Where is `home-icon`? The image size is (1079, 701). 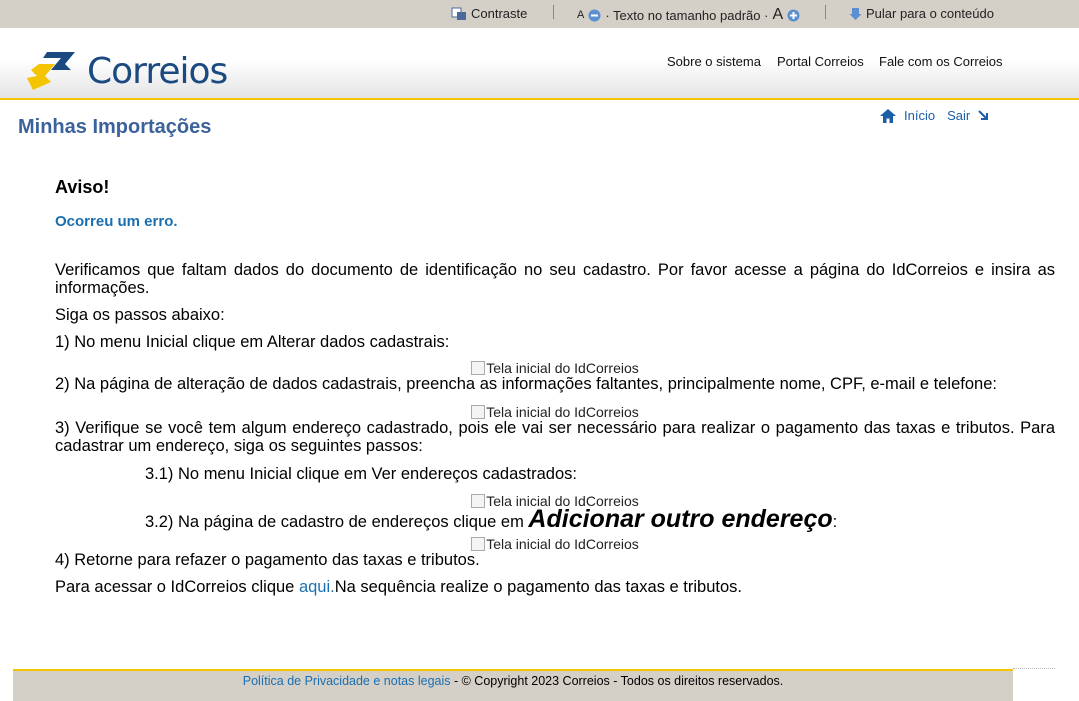
home-icon is located at coordinates (888, 115).